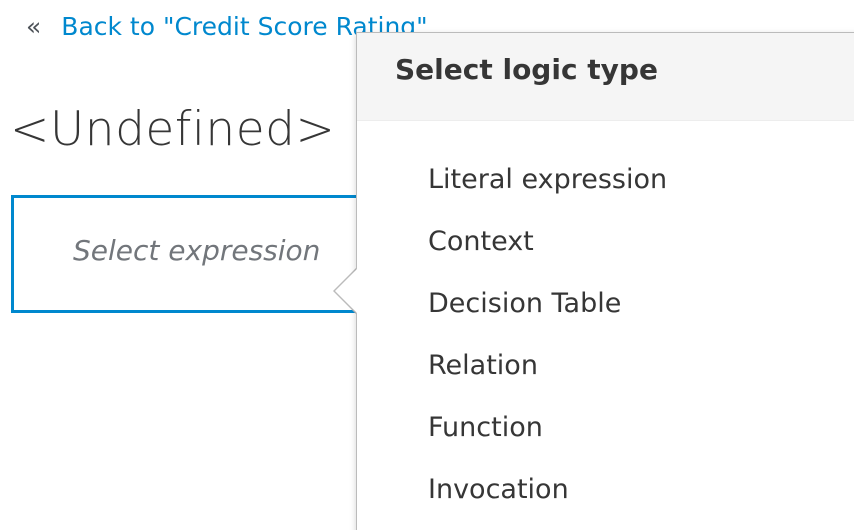 This screenshot has width=854, height=530. Describe the element at coordinates (173, 129) in the screenshot. I see `expression-title: <Undefined>` at that location.